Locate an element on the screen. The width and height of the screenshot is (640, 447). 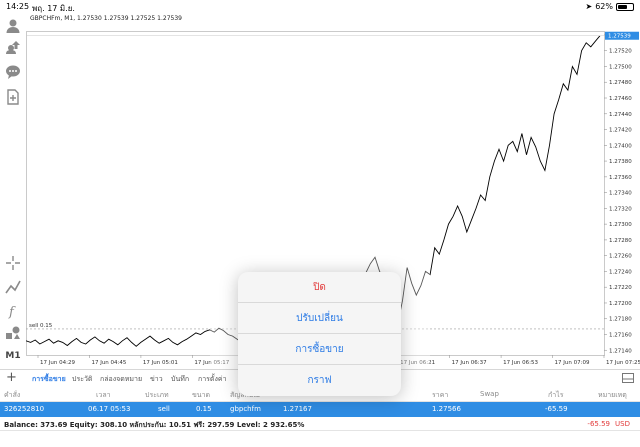
left-toolbar: f M1 is located at coordinates (13, 189).